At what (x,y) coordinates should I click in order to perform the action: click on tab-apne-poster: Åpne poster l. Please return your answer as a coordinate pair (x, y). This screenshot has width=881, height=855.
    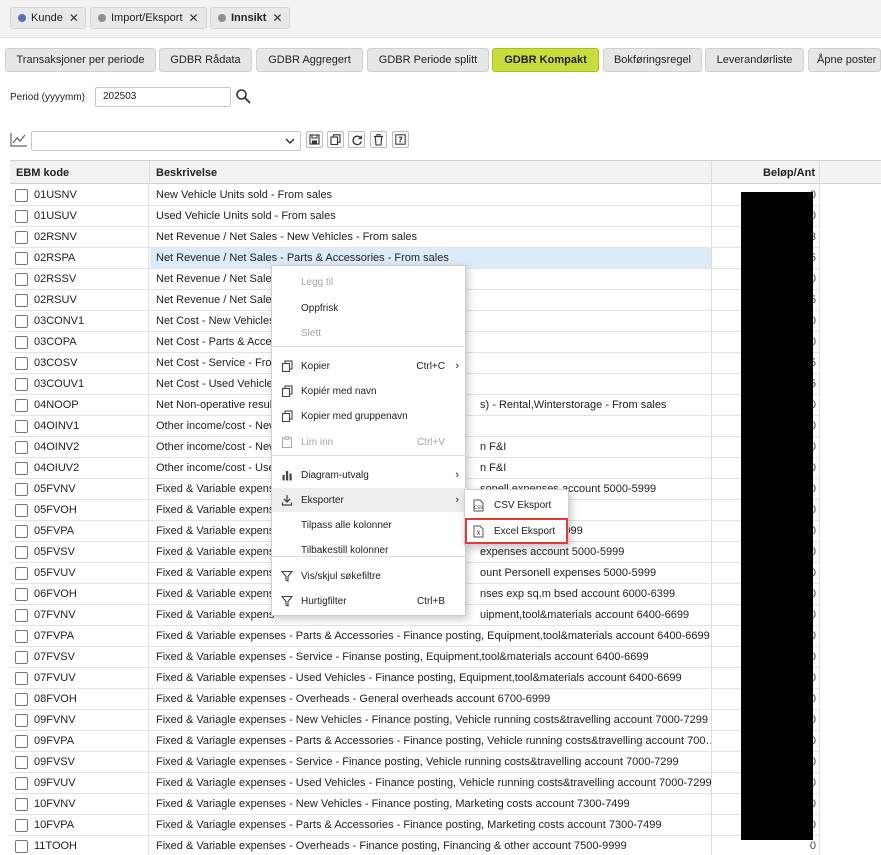
    Looking at the image, I should click on (844, 60).